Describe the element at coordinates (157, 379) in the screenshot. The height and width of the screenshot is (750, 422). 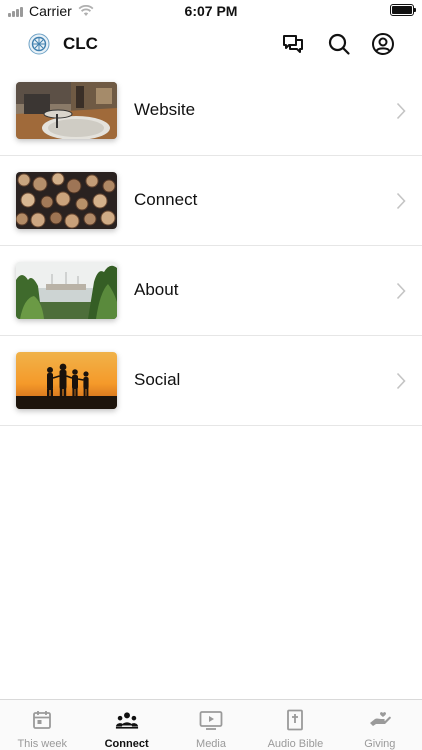
I see `menu-item-label: Social` at that location.